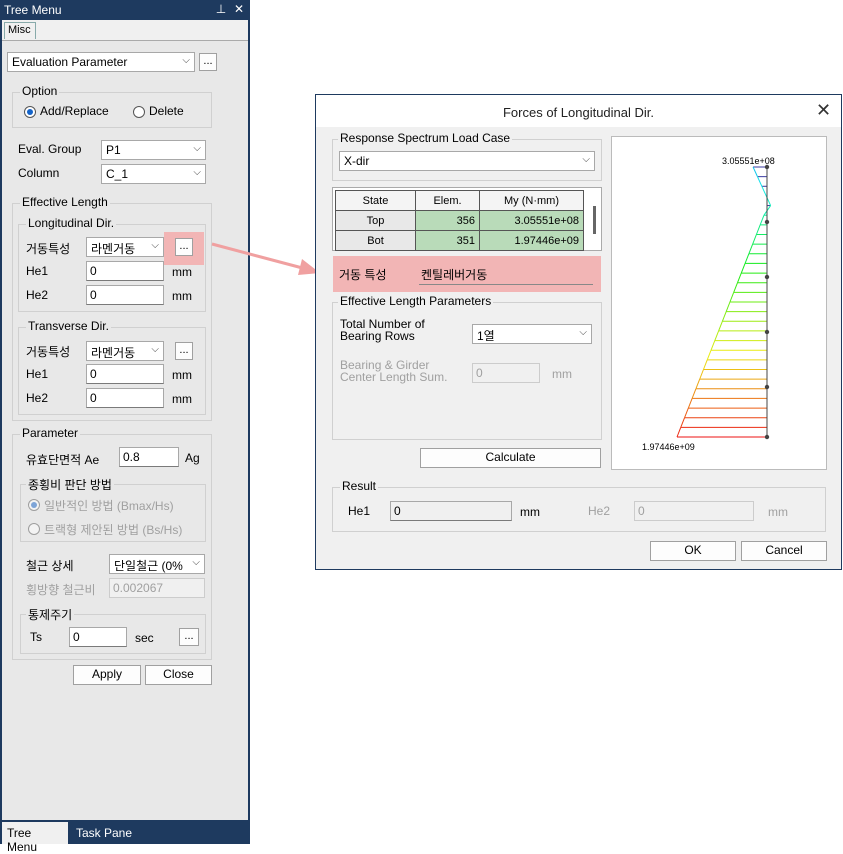  What do you see at coordinates (778, 512) in the screenshot?
I see `result-he2-unit: mm` at bounding box center [778, 512].